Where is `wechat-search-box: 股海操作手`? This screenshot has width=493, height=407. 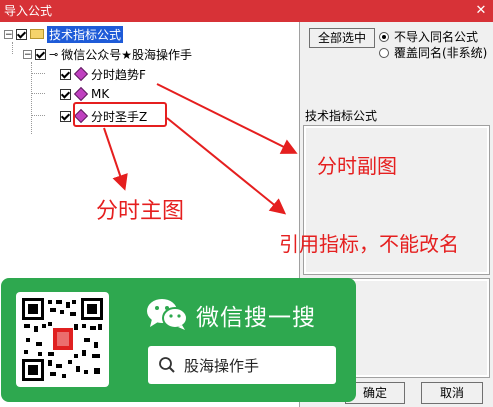 wechat-search-box: 股海操作手 is located at coordinates (242, 365).